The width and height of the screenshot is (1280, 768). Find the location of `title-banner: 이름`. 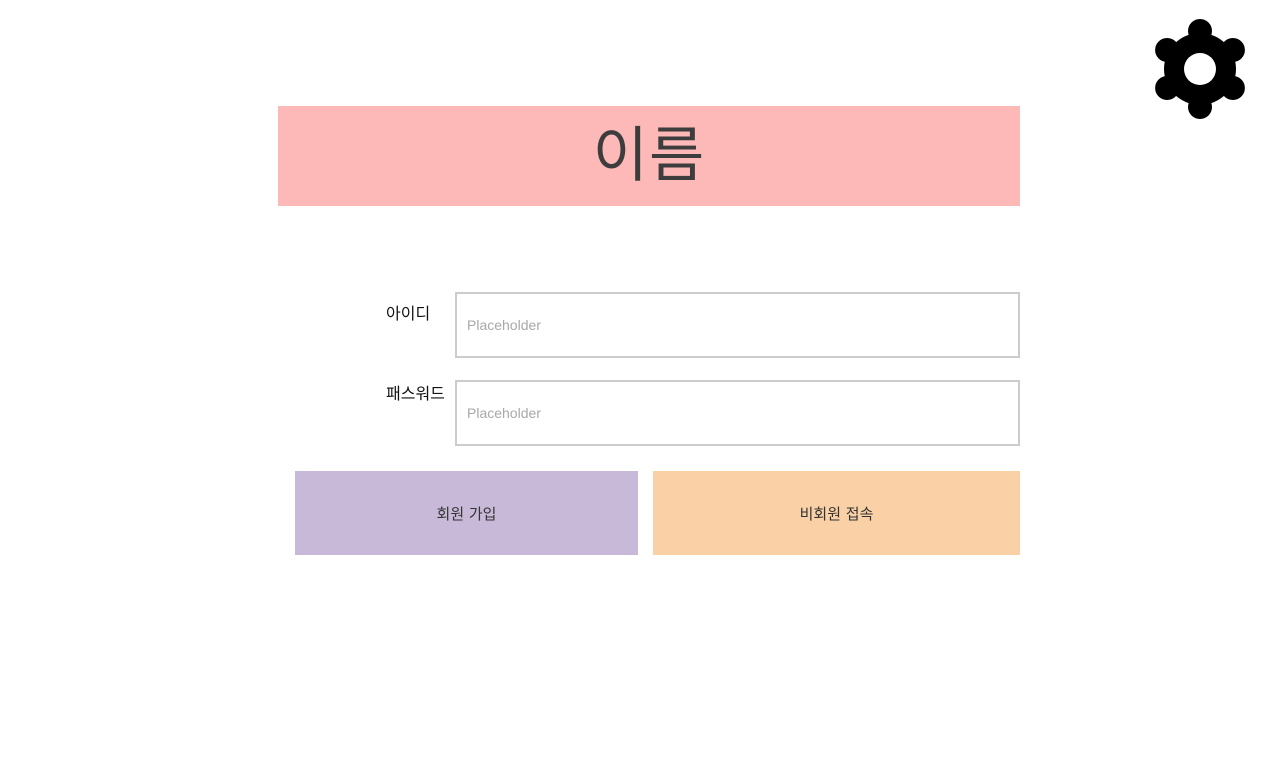

title-banner: 이름 is located at coordinates (649, 156).